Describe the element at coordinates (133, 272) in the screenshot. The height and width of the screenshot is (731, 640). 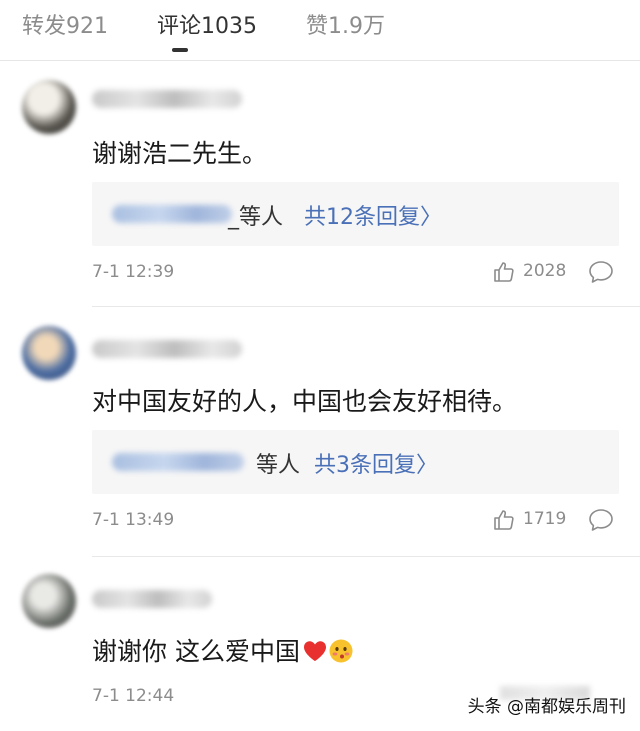
I see `comment-time: 7-1 12:39` at that location.